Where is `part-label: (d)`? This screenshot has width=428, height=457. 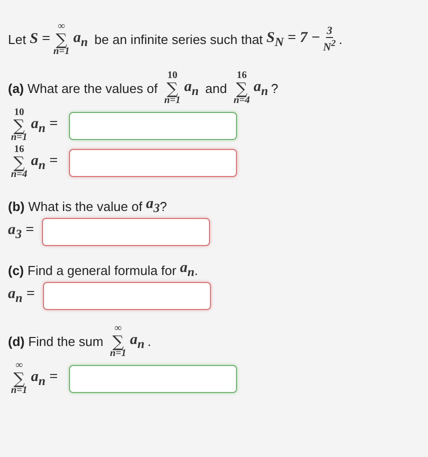
part-label: (d) is located at coordinates (16, 341).